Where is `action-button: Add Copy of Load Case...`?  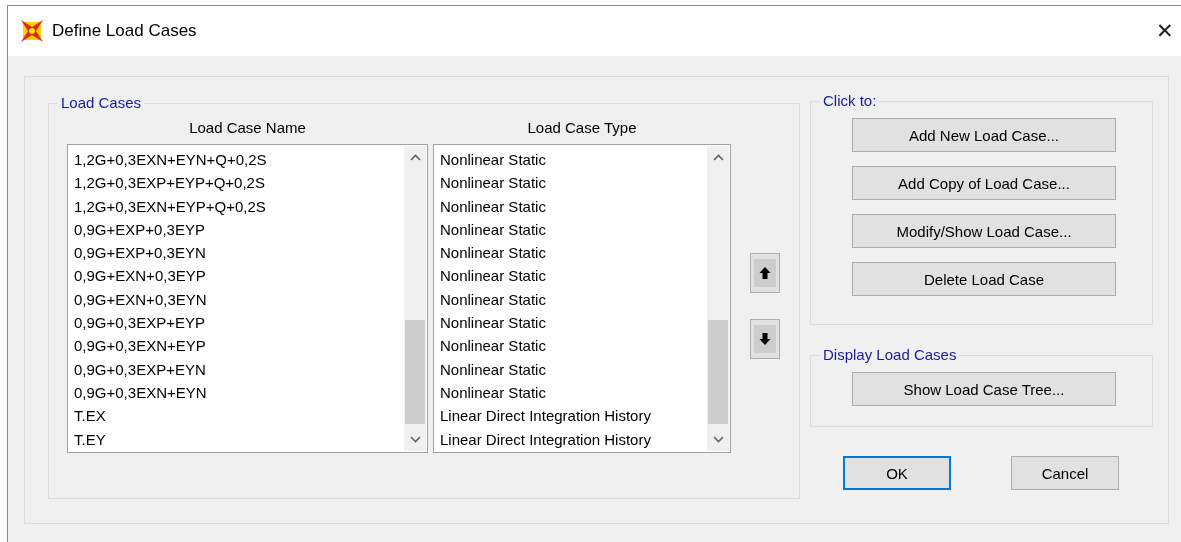 action-button: Add Copy of Load Case... is located at coordinates (984, 183).